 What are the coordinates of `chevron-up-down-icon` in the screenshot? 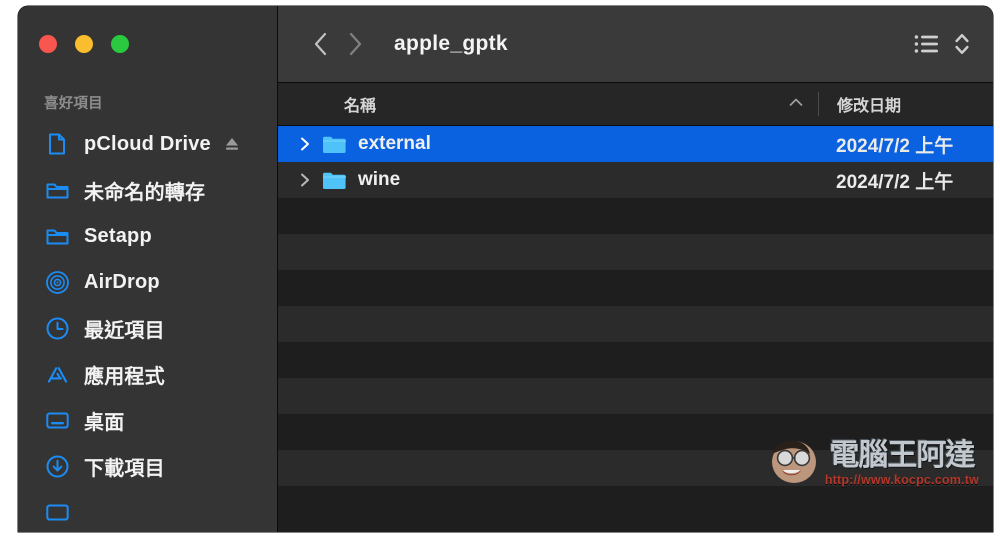 It's located at (962, 44).